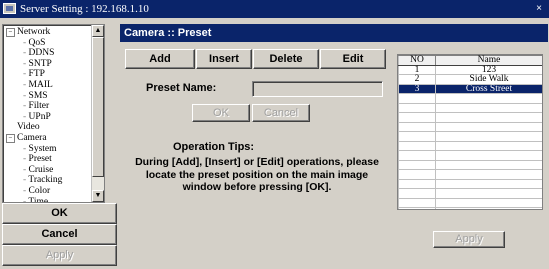 This screenshot has height=269, width=549. What do you see at coordinates (286, 59) in the screenshot?
I see `delete-button: Delete` at bounding box center [286, 59].